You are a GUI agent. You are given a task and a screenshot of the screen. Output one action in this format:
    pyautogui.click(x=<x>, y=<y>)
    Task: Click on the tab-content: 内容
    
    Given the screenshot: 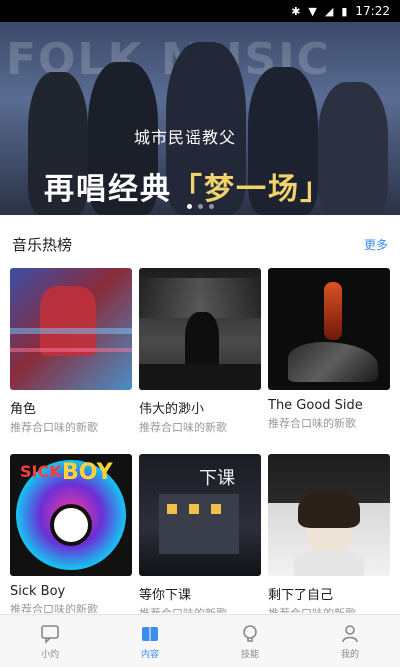 What is the action you would take?
    pyautogui.click(x=150, y=641)
    